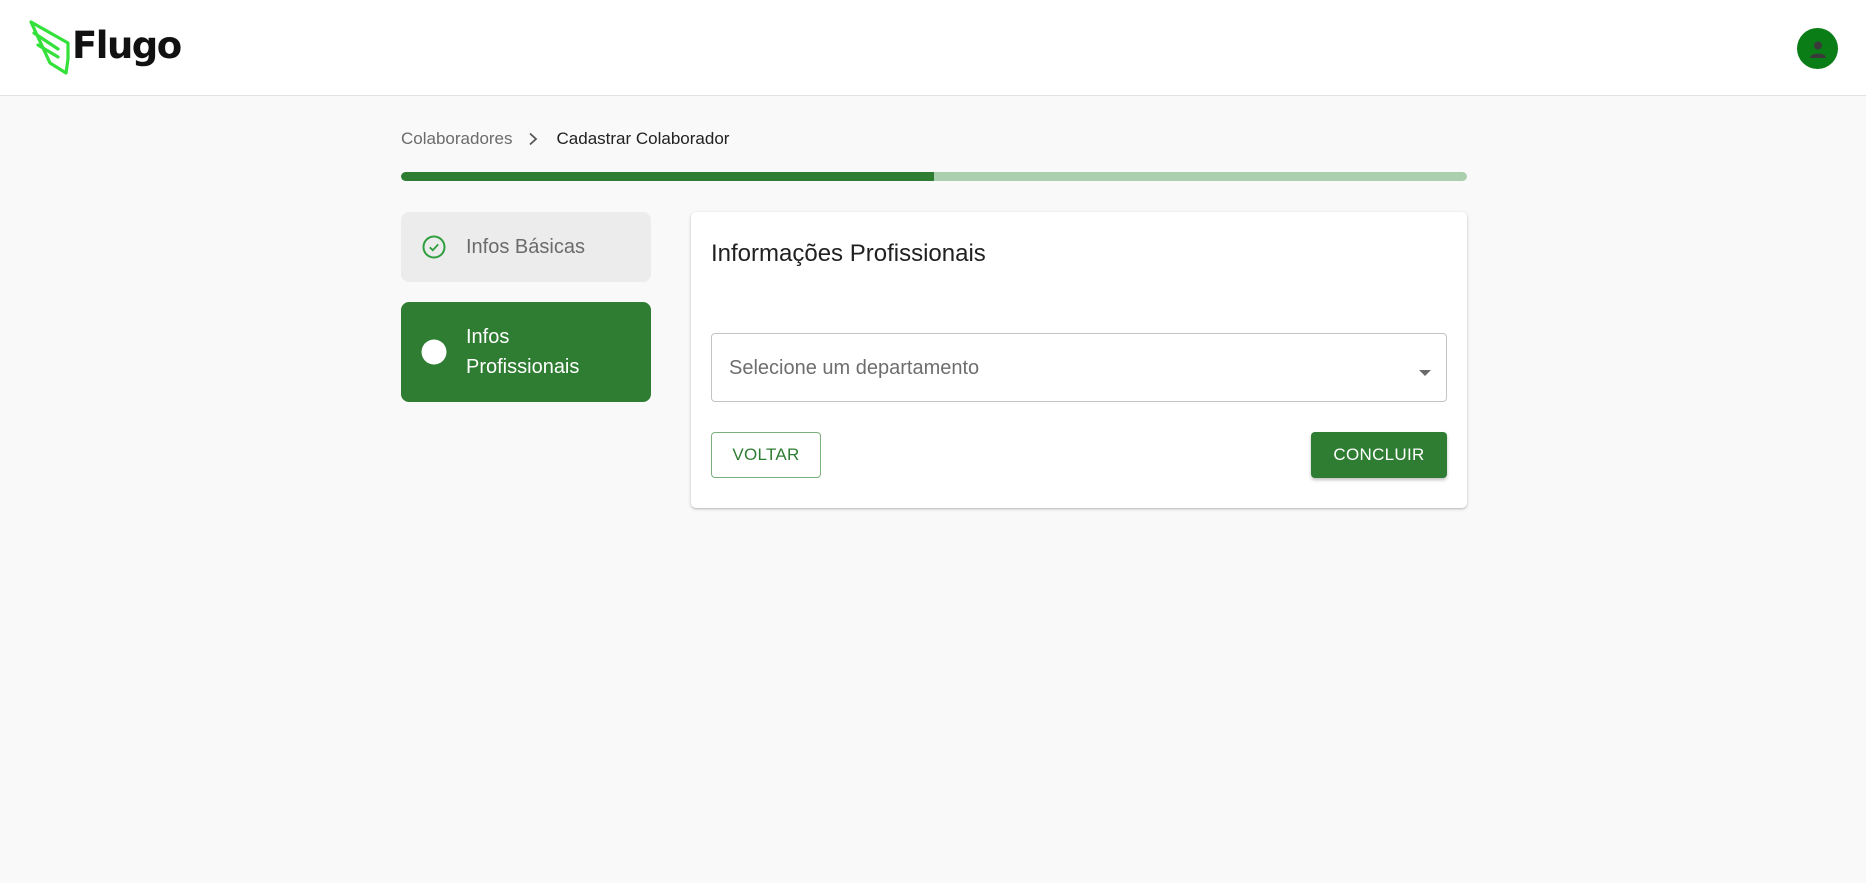  I want to click on step-infos-basicas: Infos Básicas, so click(526, 247).